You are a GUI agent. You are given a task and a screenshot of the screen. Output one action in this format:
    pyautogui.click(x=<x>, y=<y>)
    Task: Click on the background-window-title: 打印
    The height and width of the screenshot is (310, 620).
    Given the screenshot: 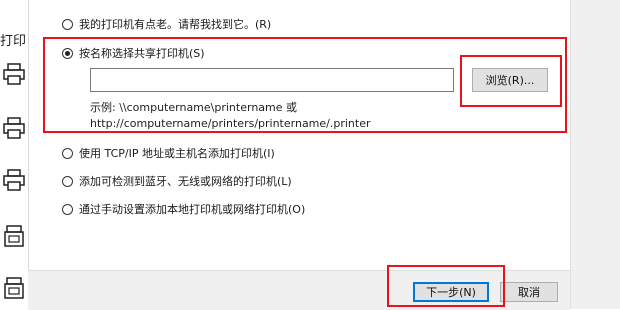 What is the action you would take?
    pyautogui.click(x=13, y=41)
    